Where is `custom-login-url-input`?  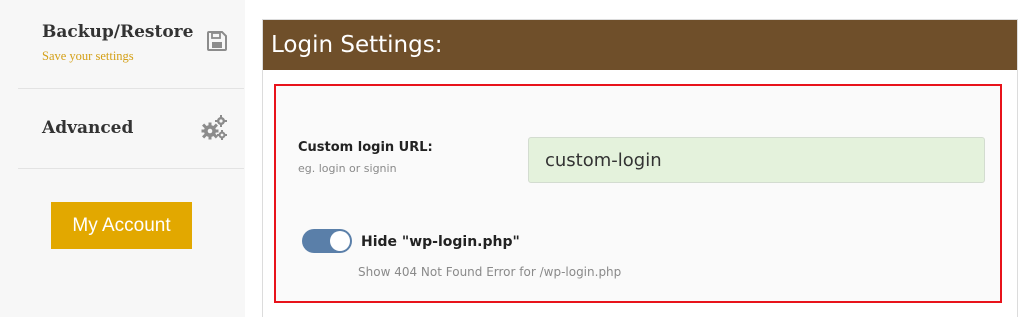
custom-login-url-input is located at coordinates (756, 160).